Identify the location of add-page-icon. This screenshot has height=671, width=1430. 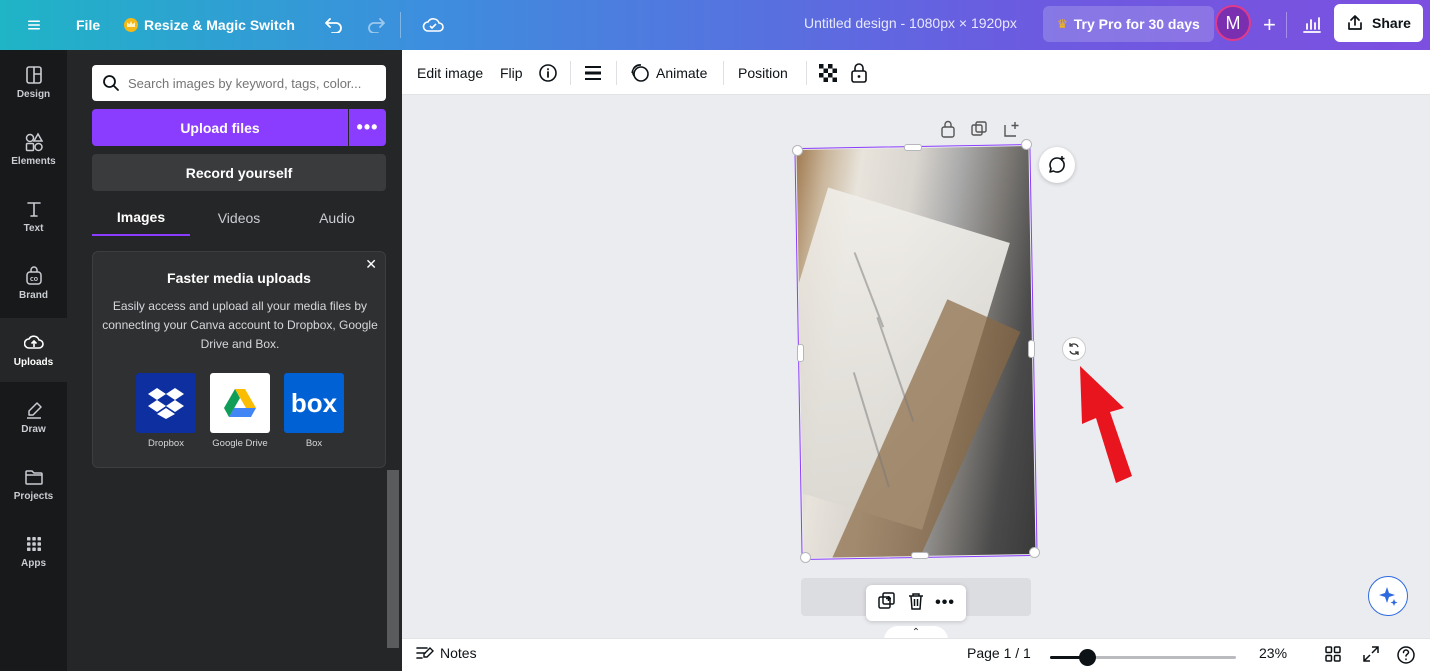
(1011, 131).